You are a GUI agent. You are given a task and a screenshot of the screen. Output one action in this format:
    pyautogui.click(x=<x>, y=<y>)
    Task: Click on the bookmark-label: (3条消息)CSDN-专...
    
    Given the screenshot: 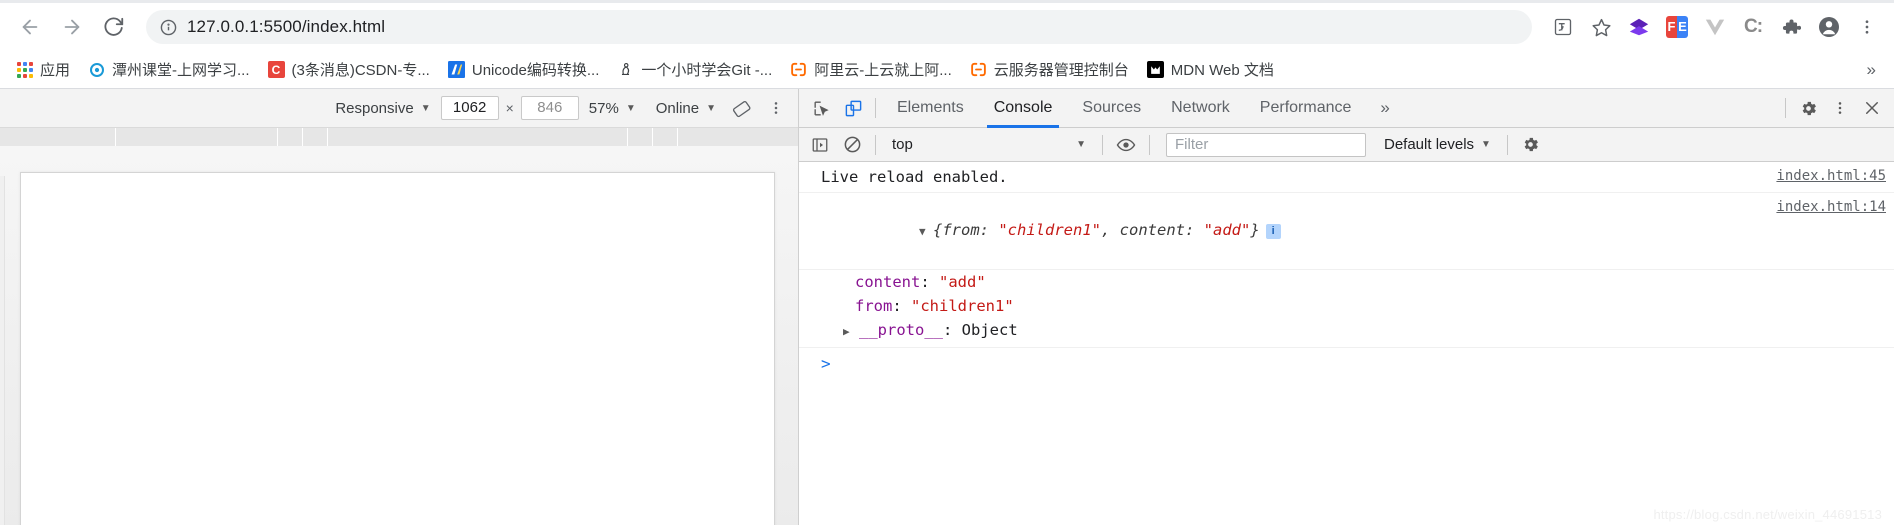 What is the action you would take?
    pyautogui.click(x=360, y=70)
    